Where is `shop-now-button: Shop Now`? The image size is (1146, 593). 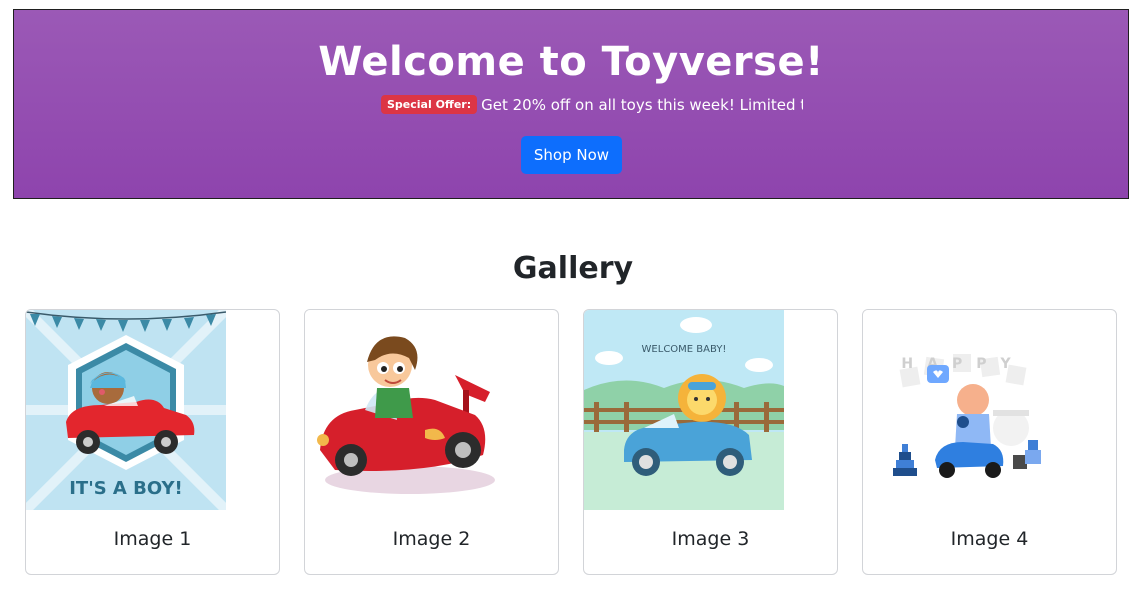 shop-now-button: Shop Now is located at coordinates (571, 155).